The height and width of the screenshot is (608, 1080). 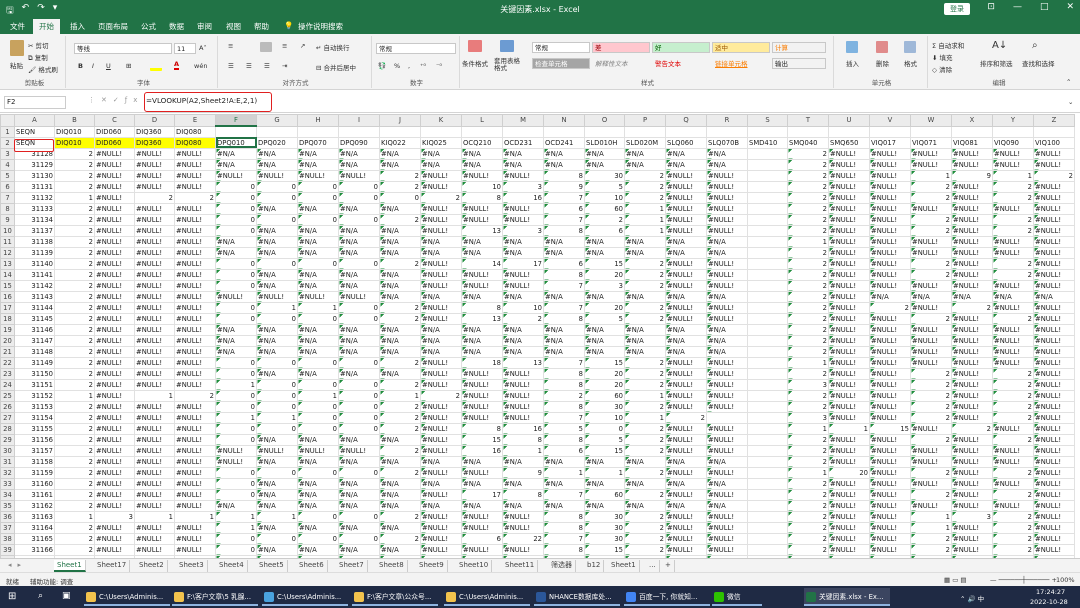 I want to click on format-cells-icon, so click(x=910, y=47).